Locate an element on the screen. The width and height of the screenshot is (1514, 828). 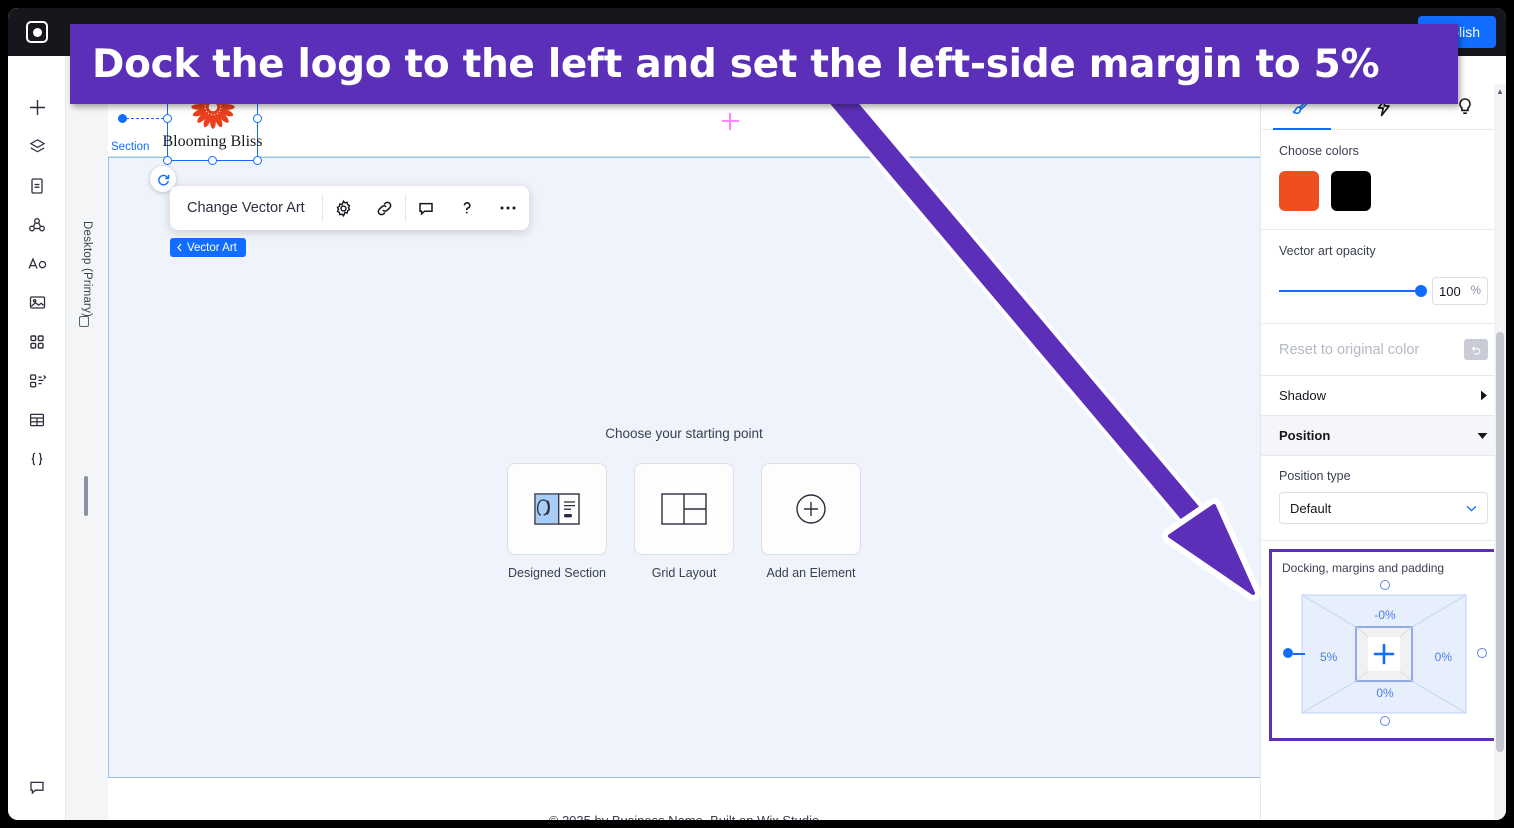
section-label: Section is located at coordinates (130, 147).